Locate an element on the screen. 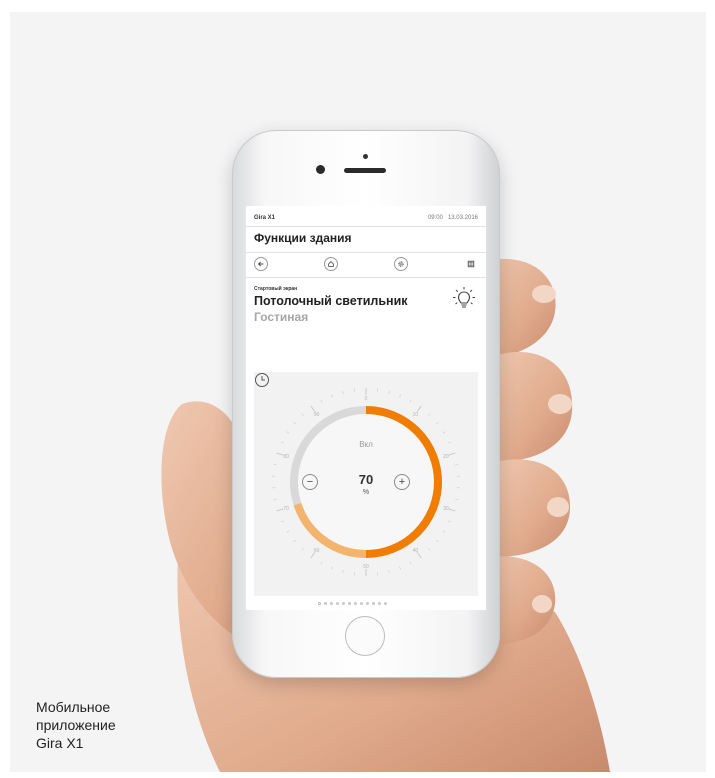 This screenshot has height=778, width=715. home-icon is located at coordinates (331, 264).